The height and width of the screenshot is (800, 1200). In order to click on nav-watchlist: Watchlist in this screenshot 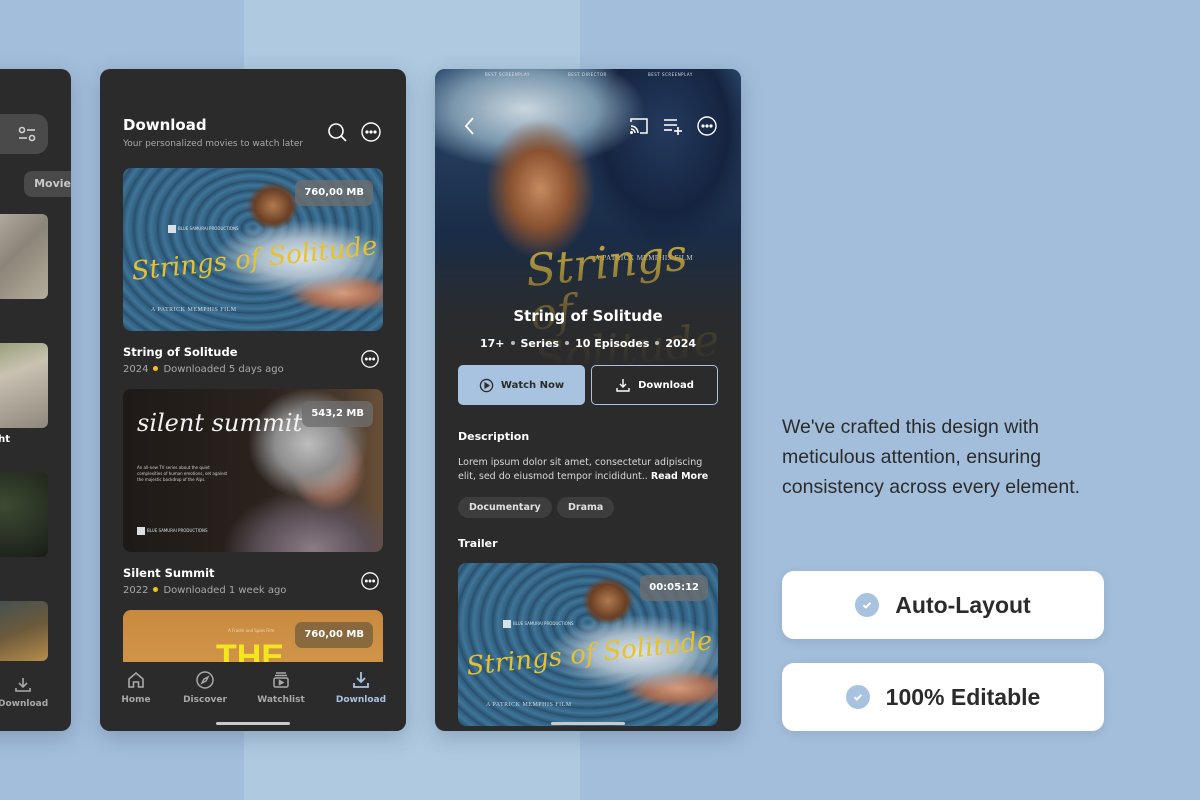, I will do `click(281, 687)`.